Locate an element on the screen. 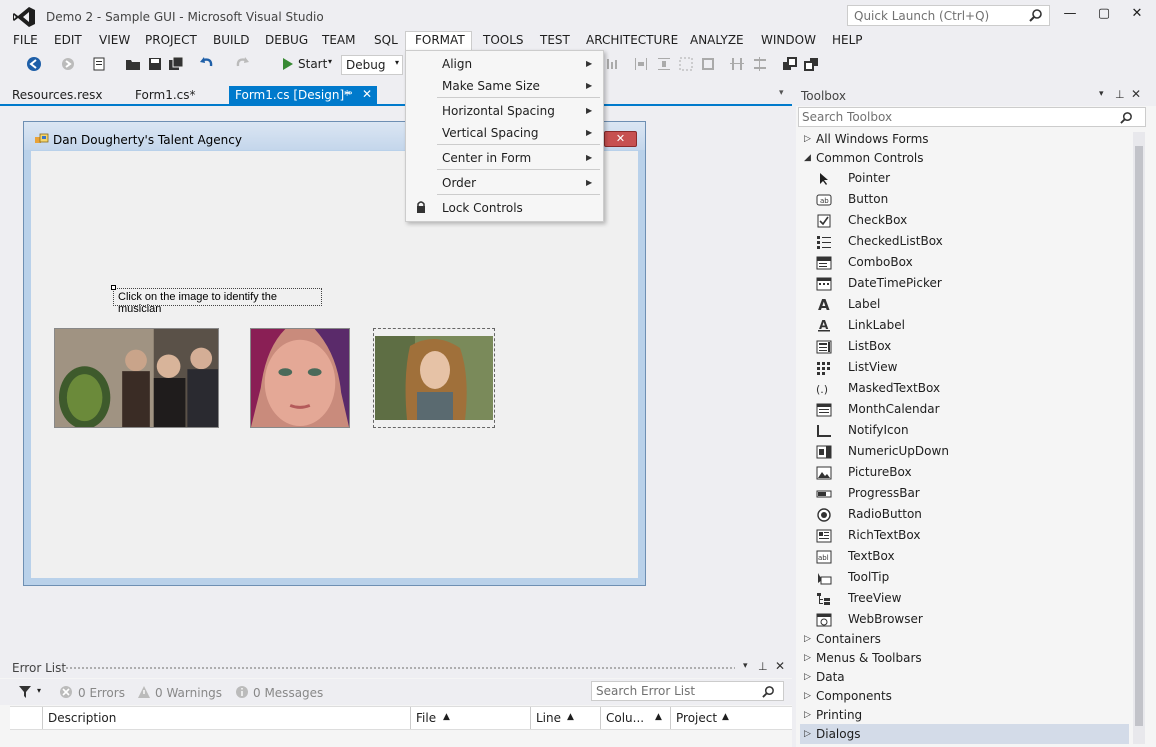  menu-item-order: Order is located at coordinates (459, 183).